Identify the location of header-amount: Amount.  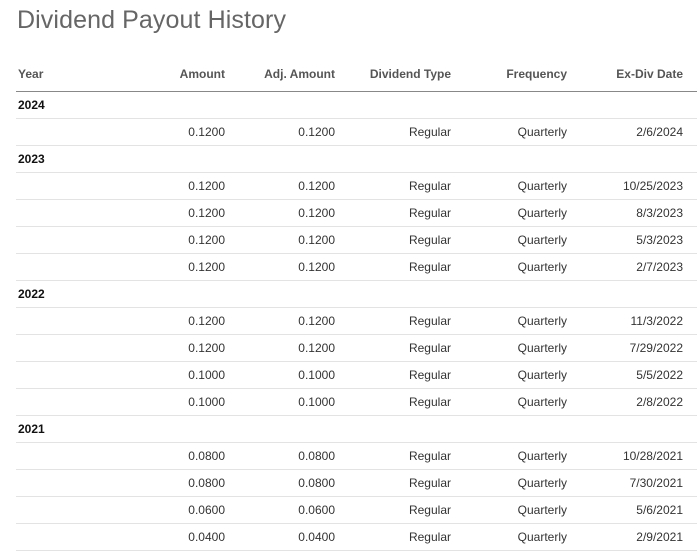
(202, 74).